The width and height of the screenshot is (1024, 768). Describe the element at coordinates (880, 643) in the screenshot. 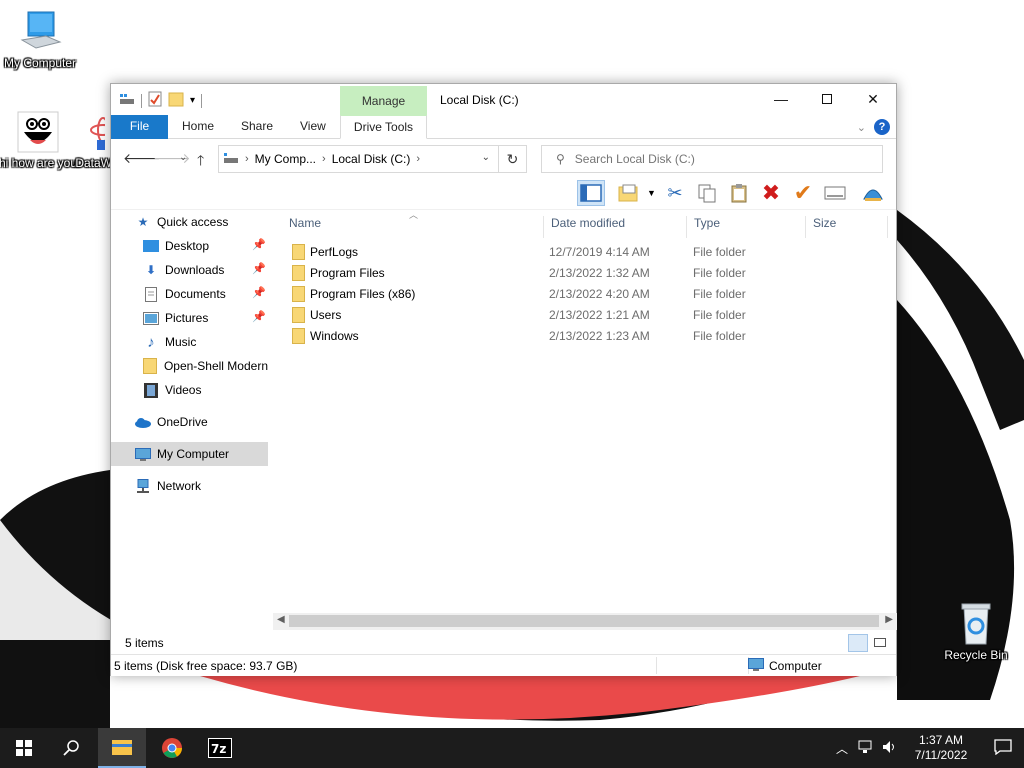

I see `large-icons-view-button` at that location.